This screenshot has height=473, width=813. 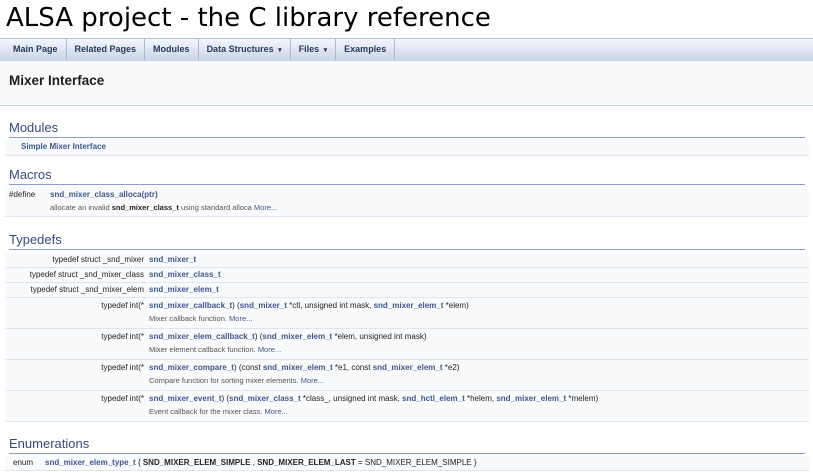 What do you see at coordinates (207, 411) in the screenshot?
I see `desc-text: Event callback for the mixer class.` at bounding box center [207, 411].